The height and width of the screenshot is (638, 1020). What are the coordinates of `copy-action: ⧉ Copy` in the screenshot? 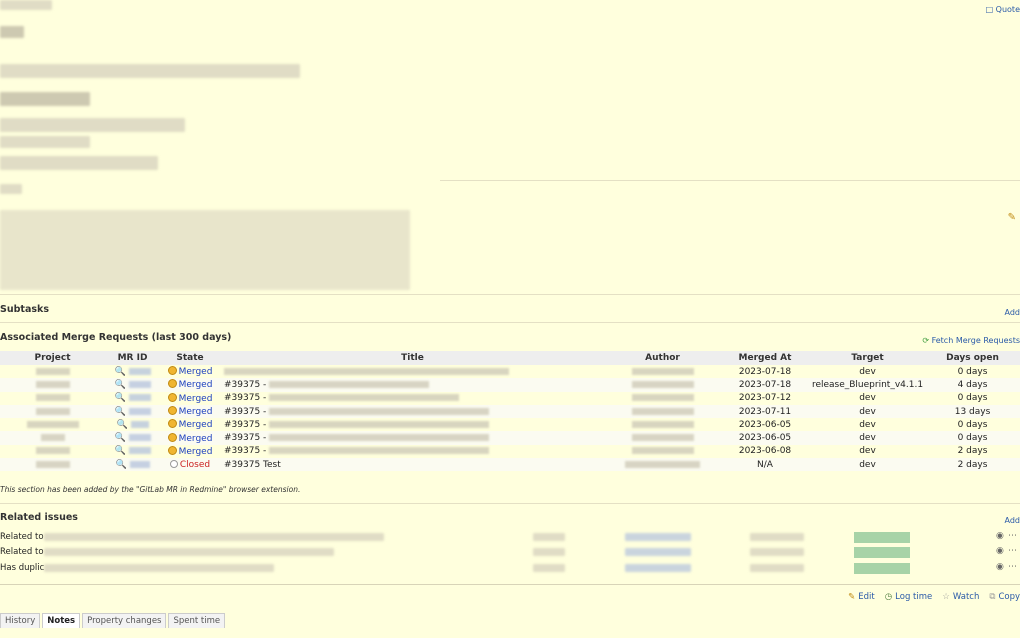 It's located at (1004, 597).